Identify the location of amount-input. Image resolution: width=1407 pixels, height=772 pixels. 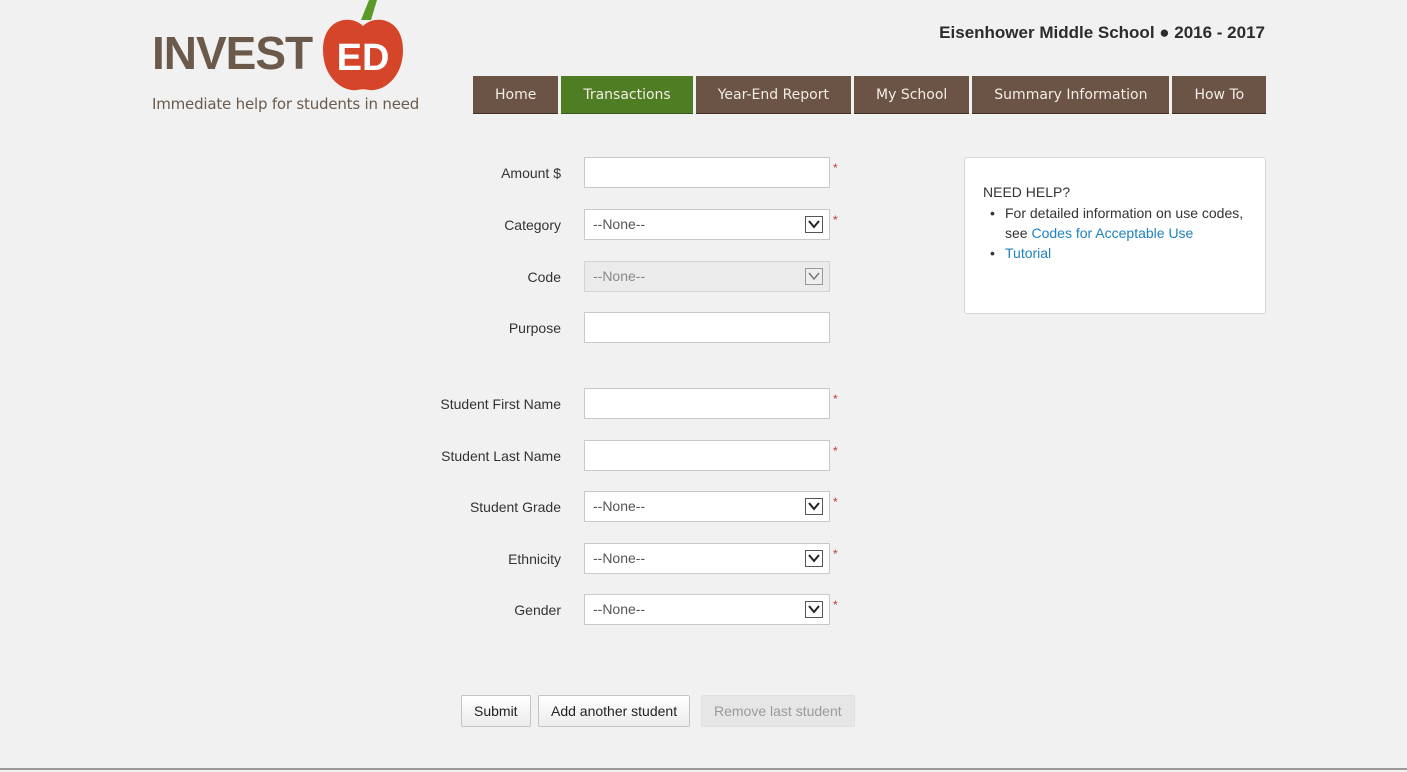
(707, 172).